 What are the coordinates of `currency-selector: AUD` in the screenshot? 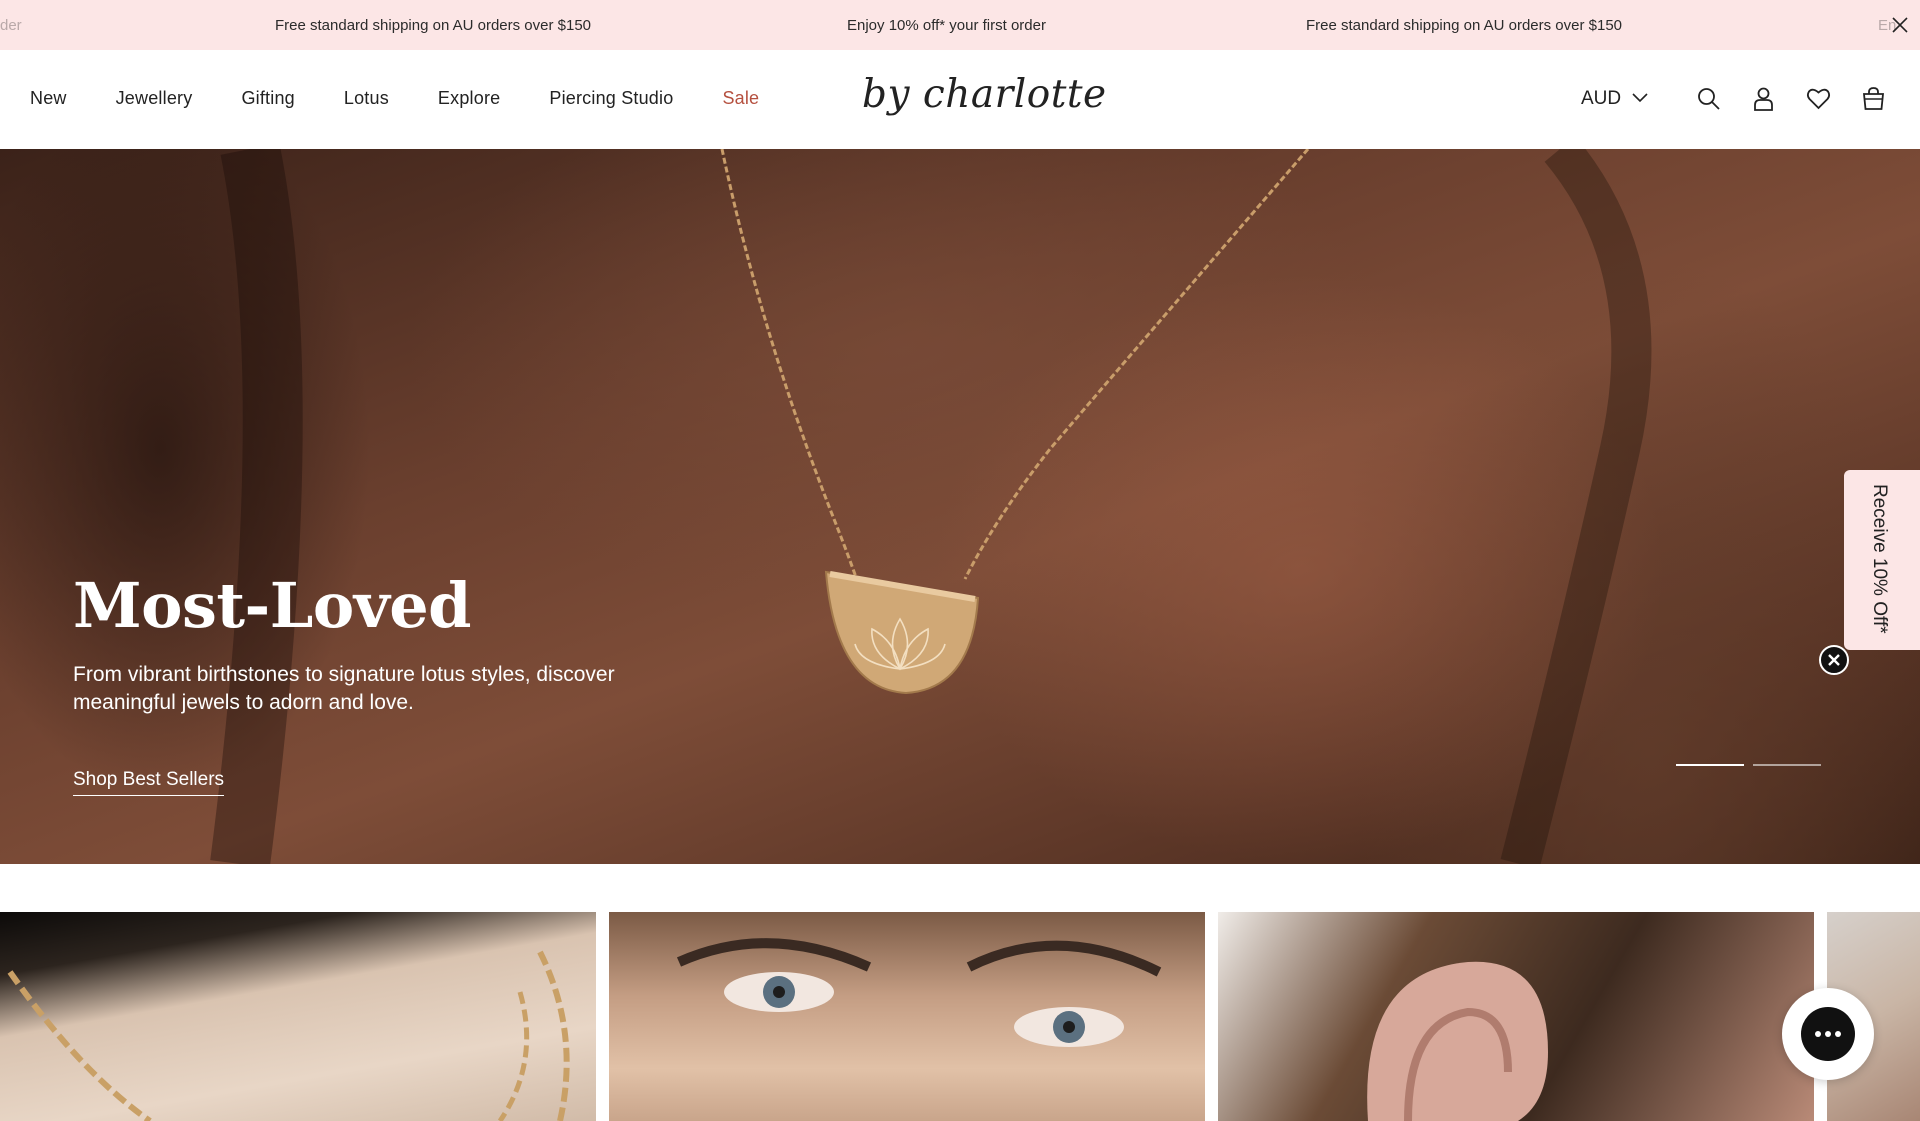 It's located at (1615, 99).